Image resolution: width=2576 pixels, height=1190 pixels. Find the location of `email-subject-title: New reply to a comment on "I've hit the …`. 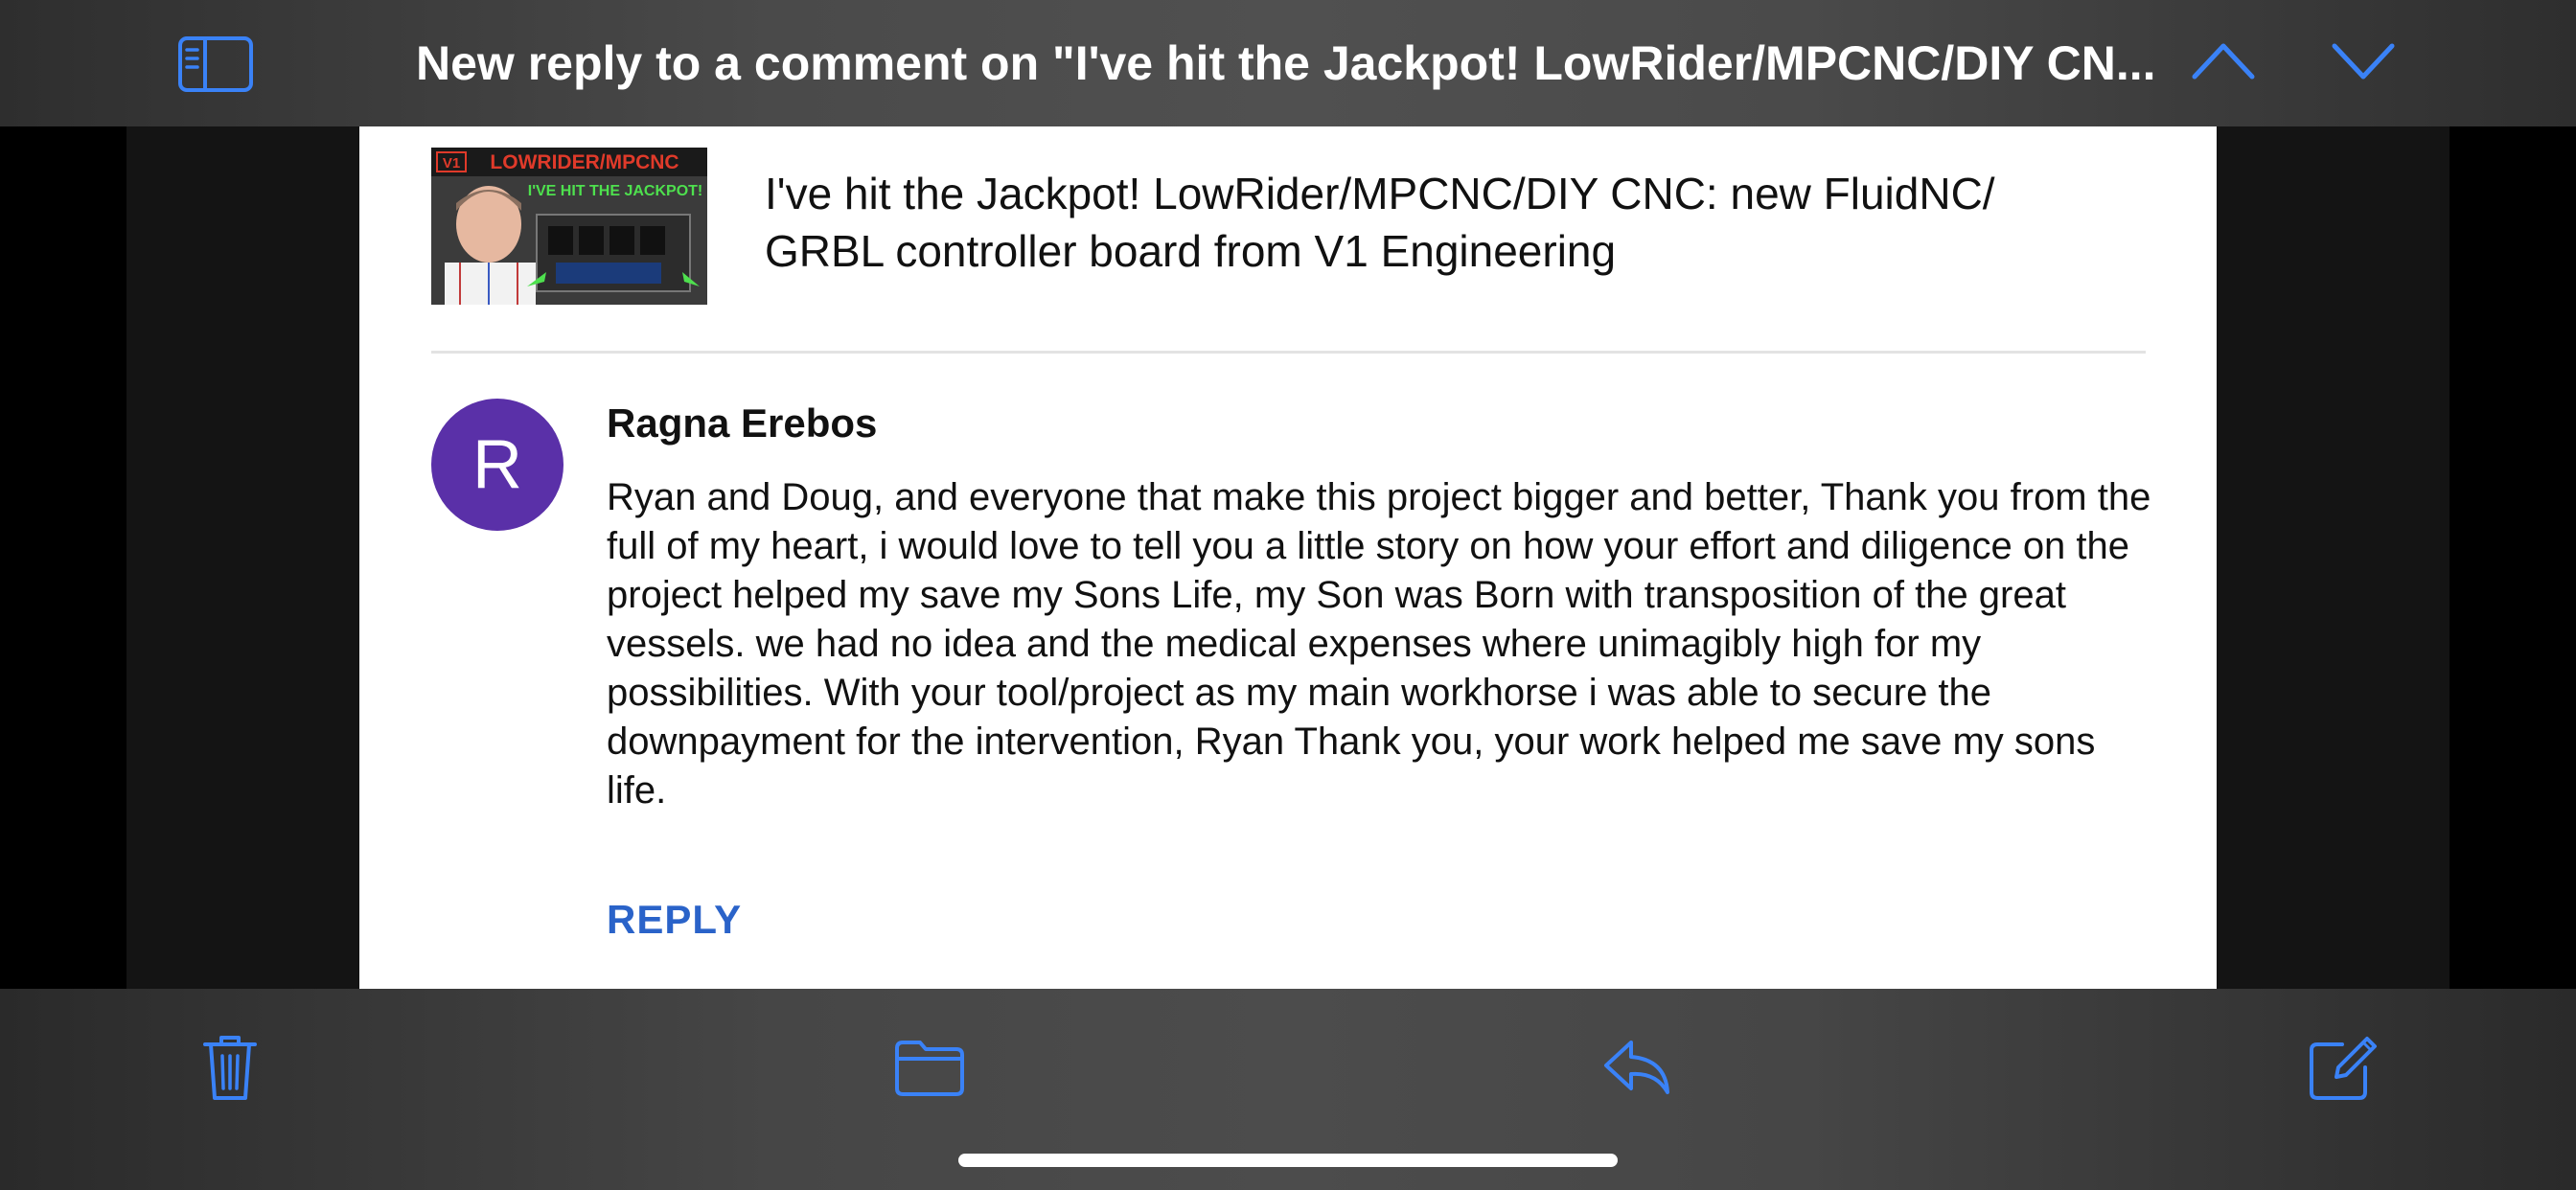

email-subject-title: New reply to a comment on "I've hit the … is located at coordinates (1286, 63).